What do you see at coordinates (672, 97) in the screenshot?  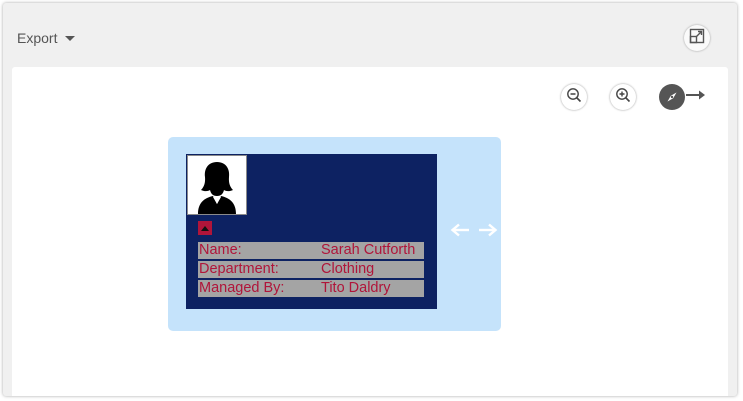 I see `compass-icon` at bounding box center [672, 97].